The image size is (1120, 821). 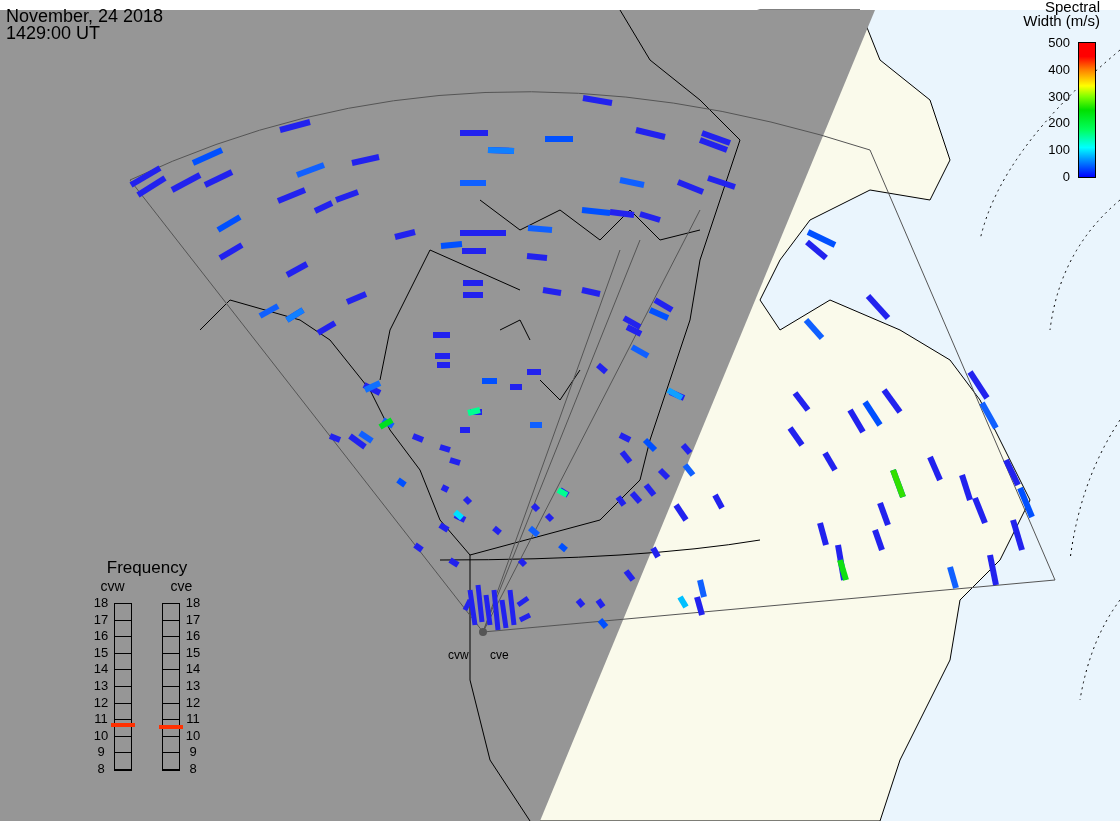 I want to click on colorbar-title: Width (m/s), so click(x=1061, y=21).